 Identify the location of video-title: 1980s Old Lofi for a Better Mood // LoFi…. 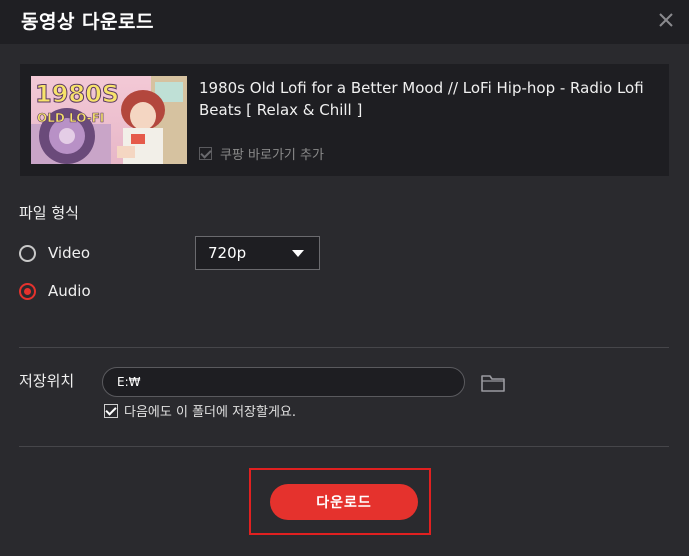
(421, 99).